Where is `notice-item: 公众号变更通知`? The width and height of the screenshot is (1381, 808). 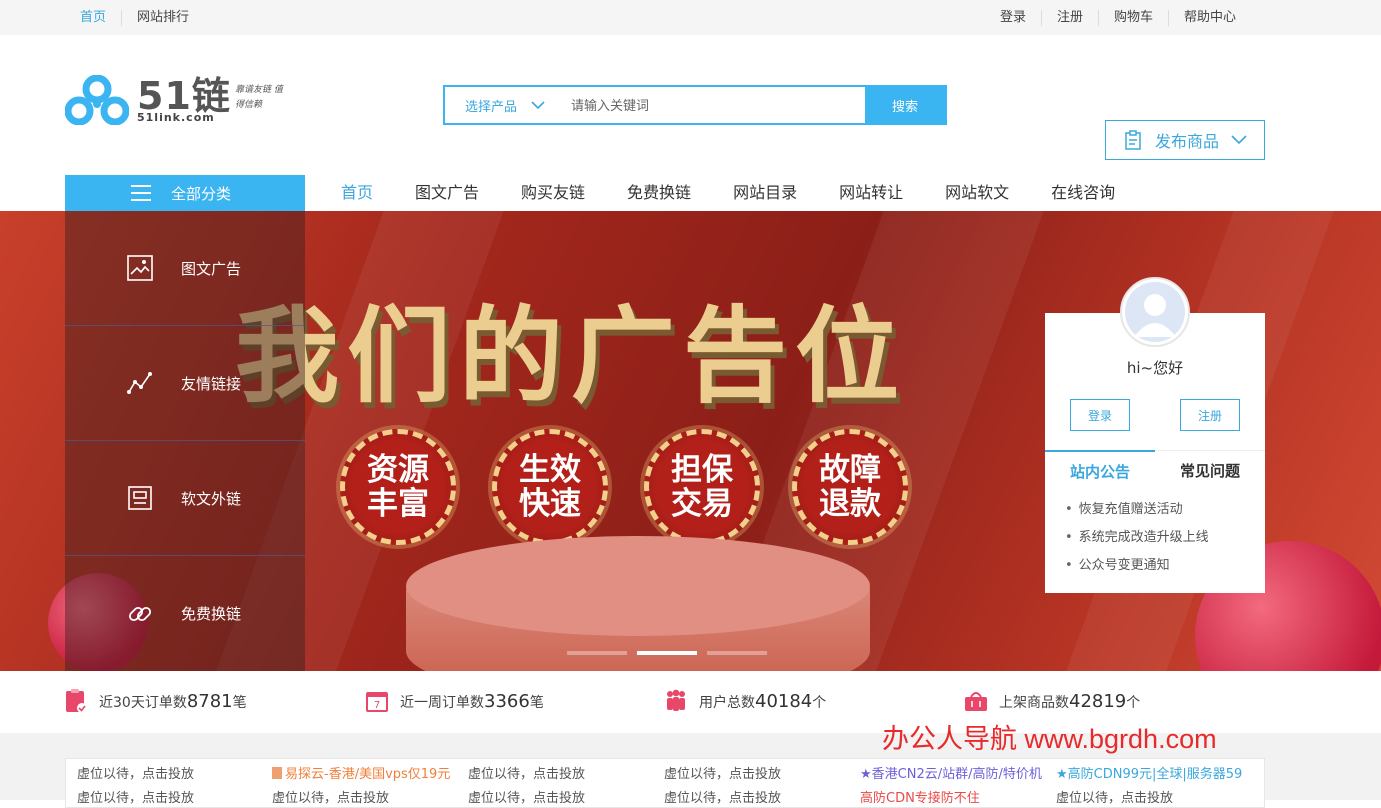
notice-item: 公众号变更通知 is located at coordinates (1137, 566).